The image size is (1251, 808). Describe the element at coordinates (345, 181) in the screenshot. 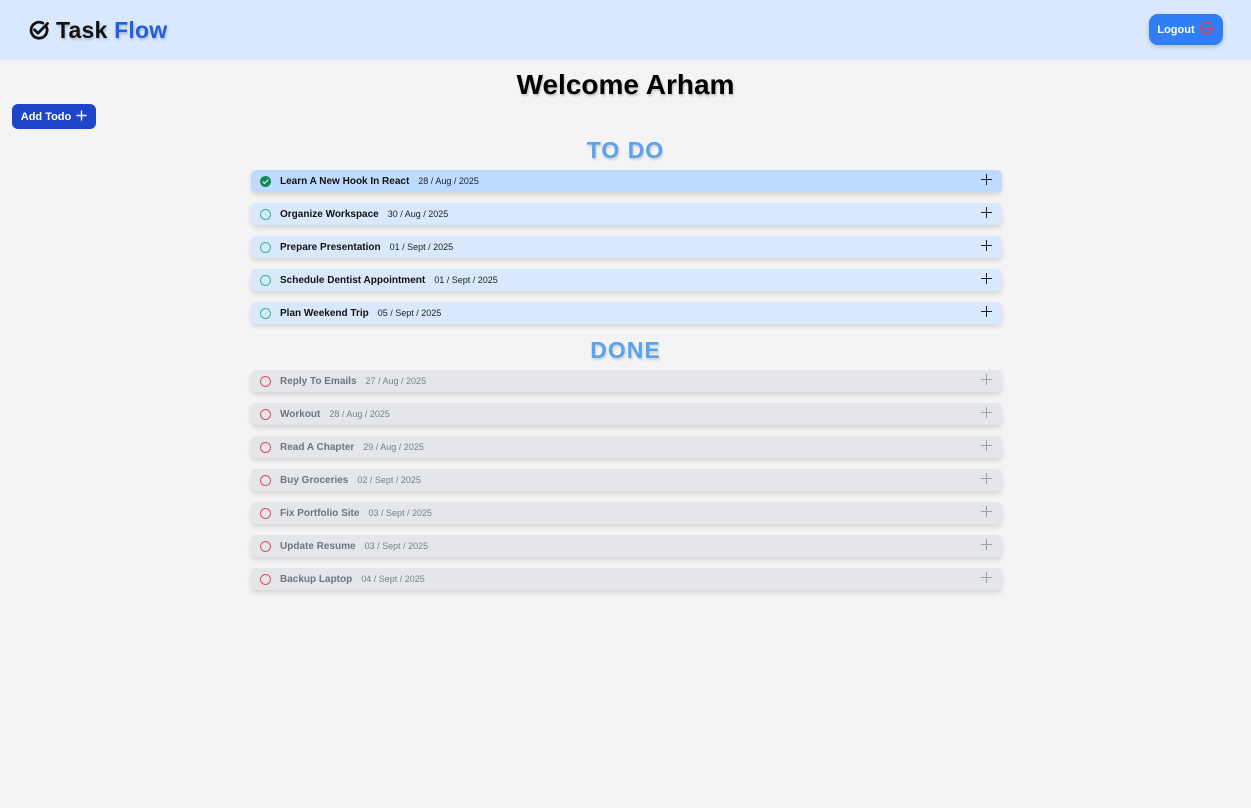

I see `item-title: Learn A New Hook In React` at that location.